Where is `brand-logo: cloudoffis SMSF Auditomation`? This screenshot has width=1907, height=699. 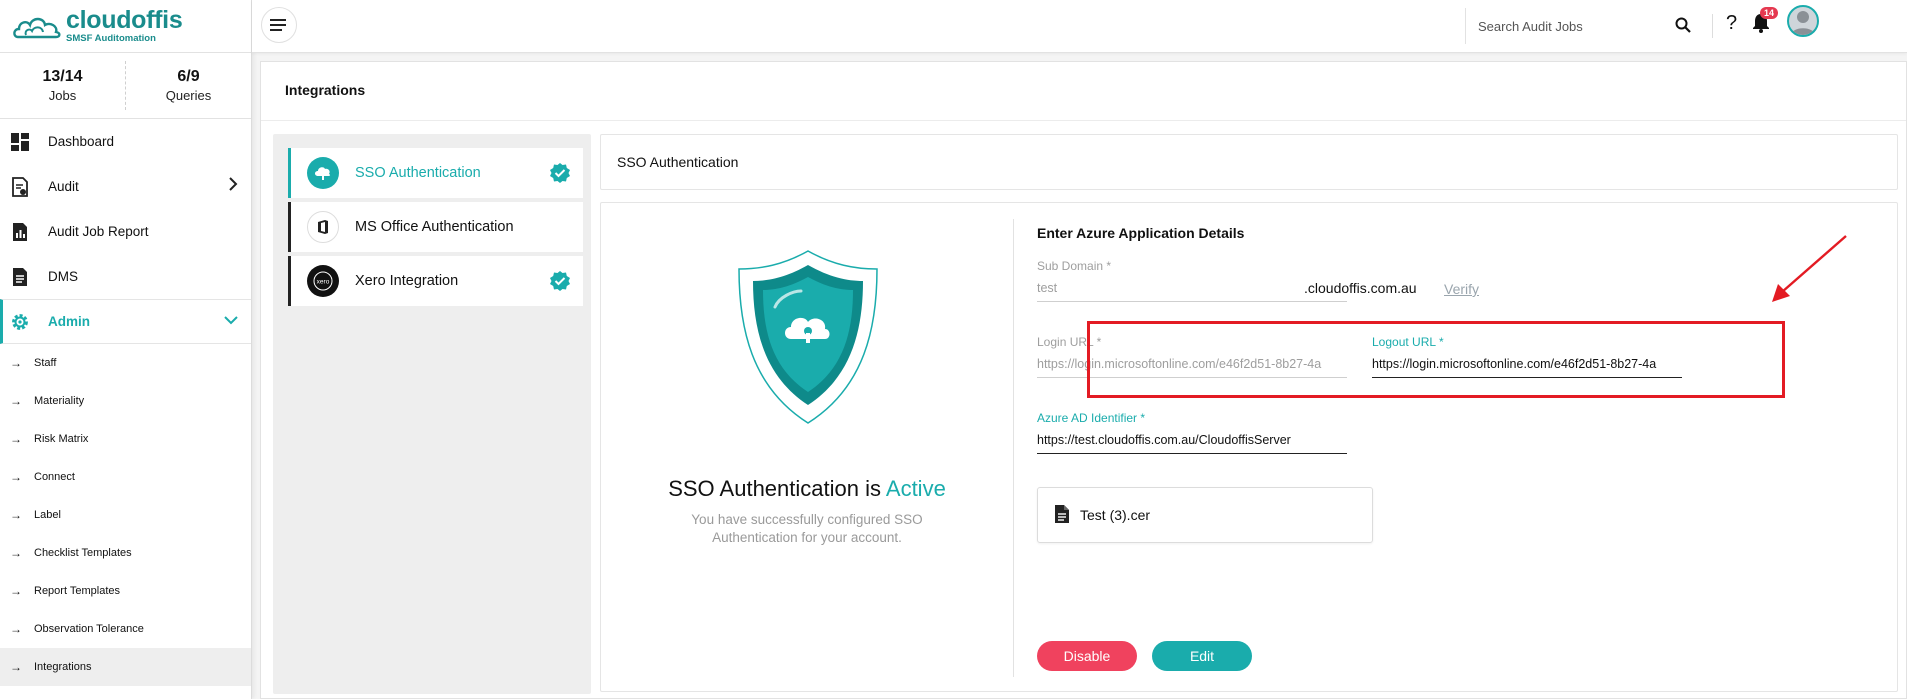 brand-logo: cloudoffis SMSF Auditomation is located at coordinates (125, 26).